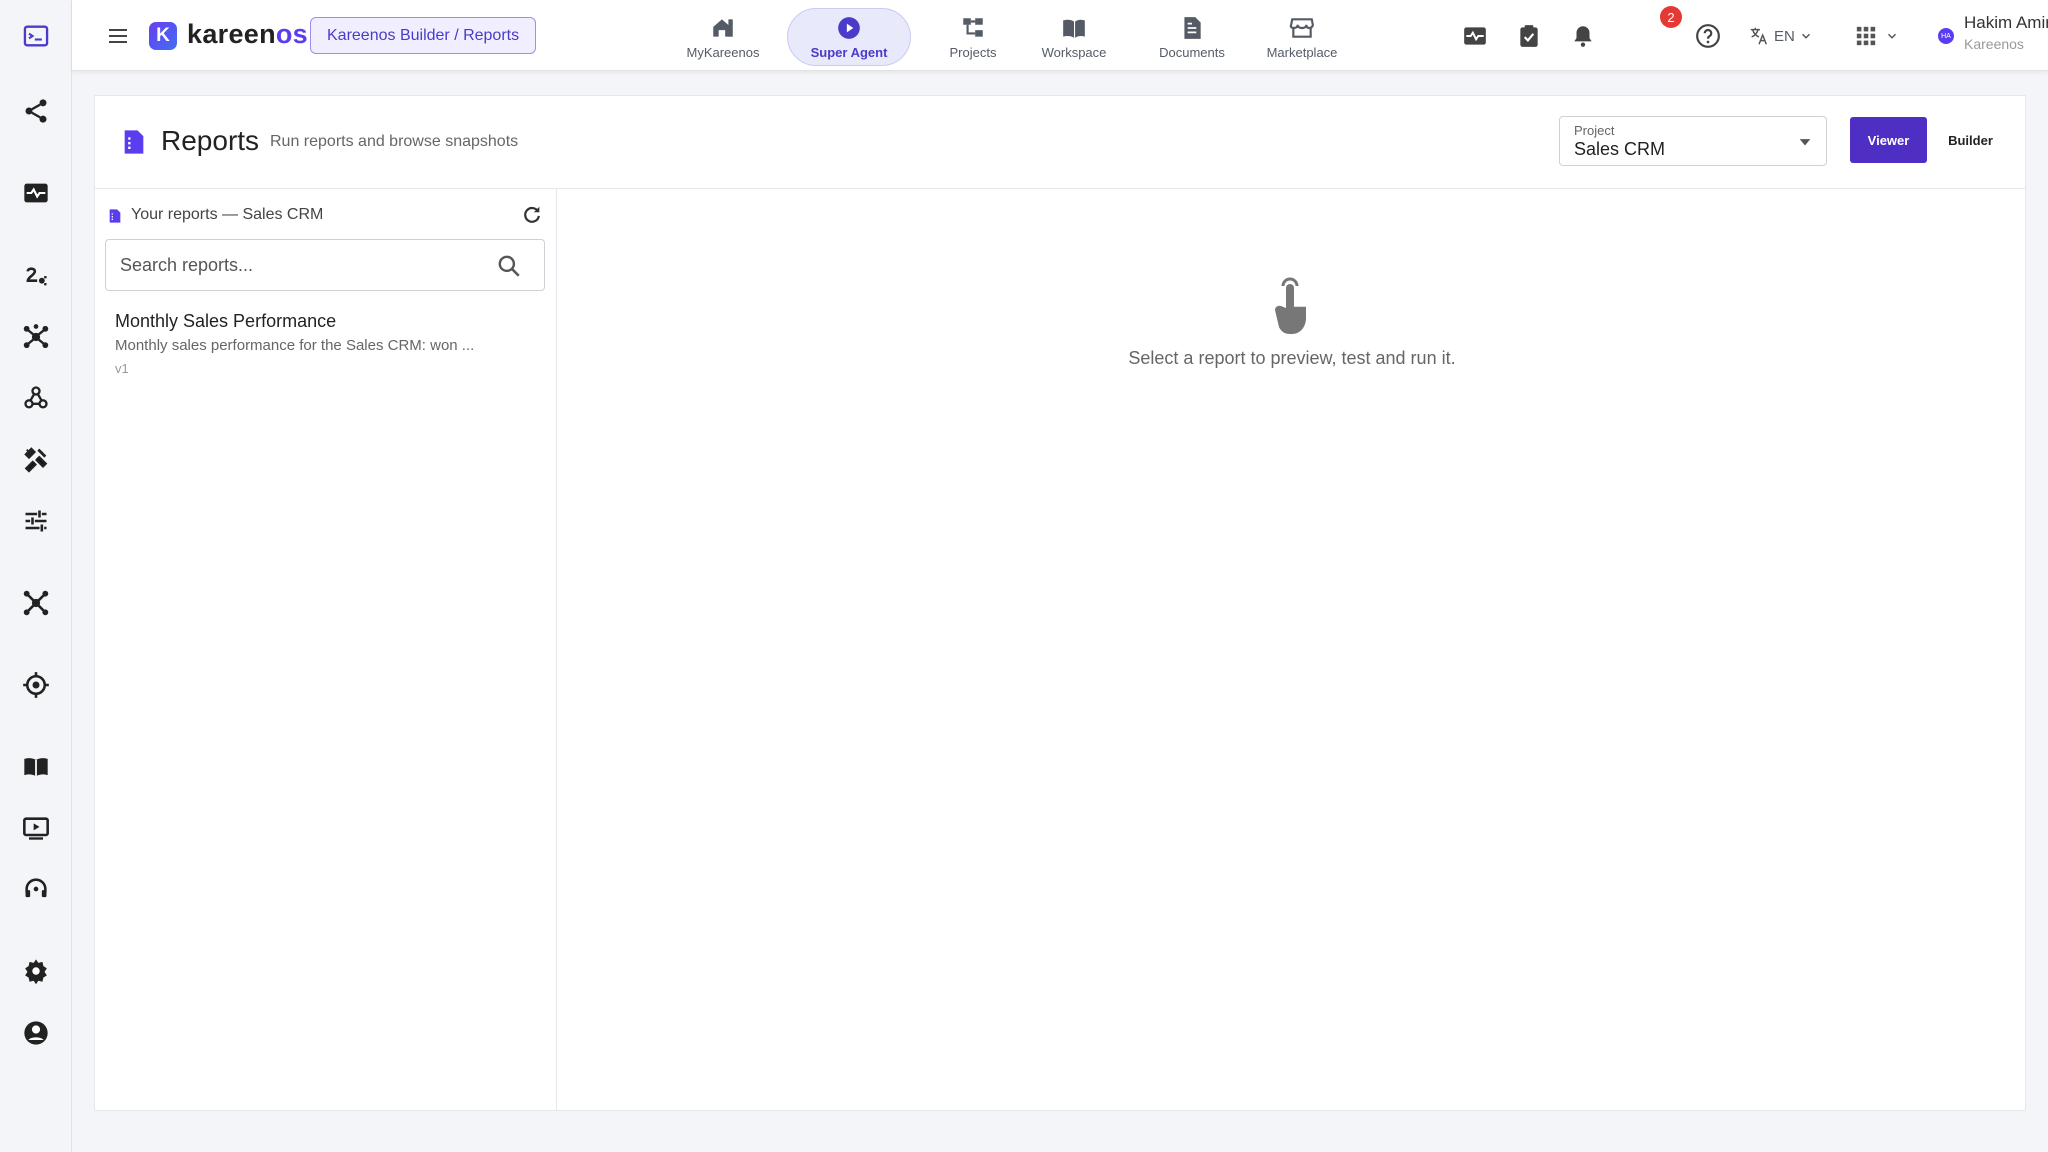  I want to click on nav-label: Projects, so click(973, 52).